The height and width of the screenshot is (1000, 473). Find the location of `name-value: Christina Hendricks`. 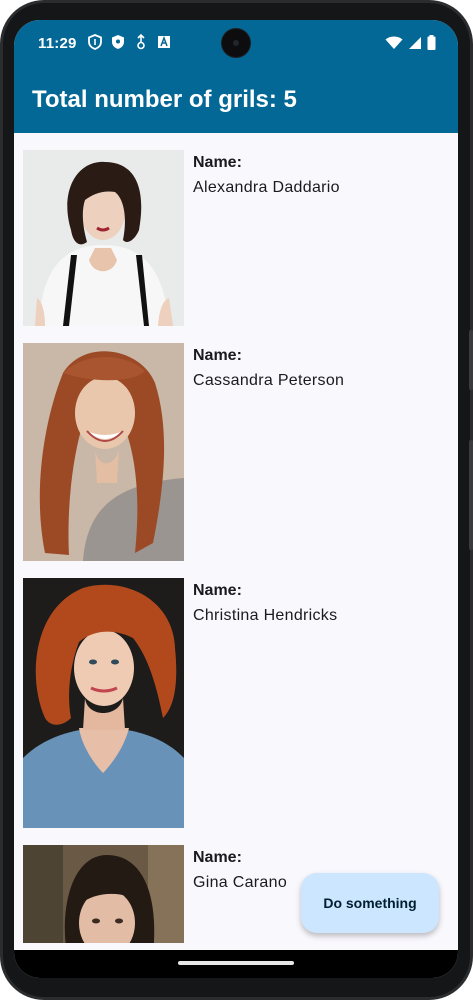

name-value: Christina Hendricks is located at coordinates (265, 615).